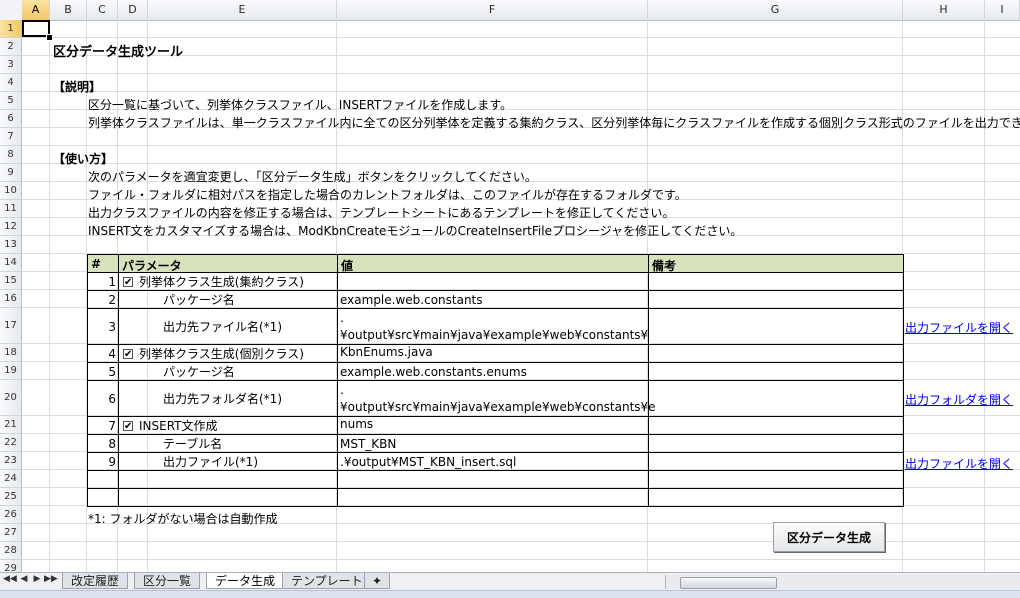  Describe the element at coordinates (222, 399) in the screenshot. I see `param-label: 出力先フォルダ名(*1)` at that location.